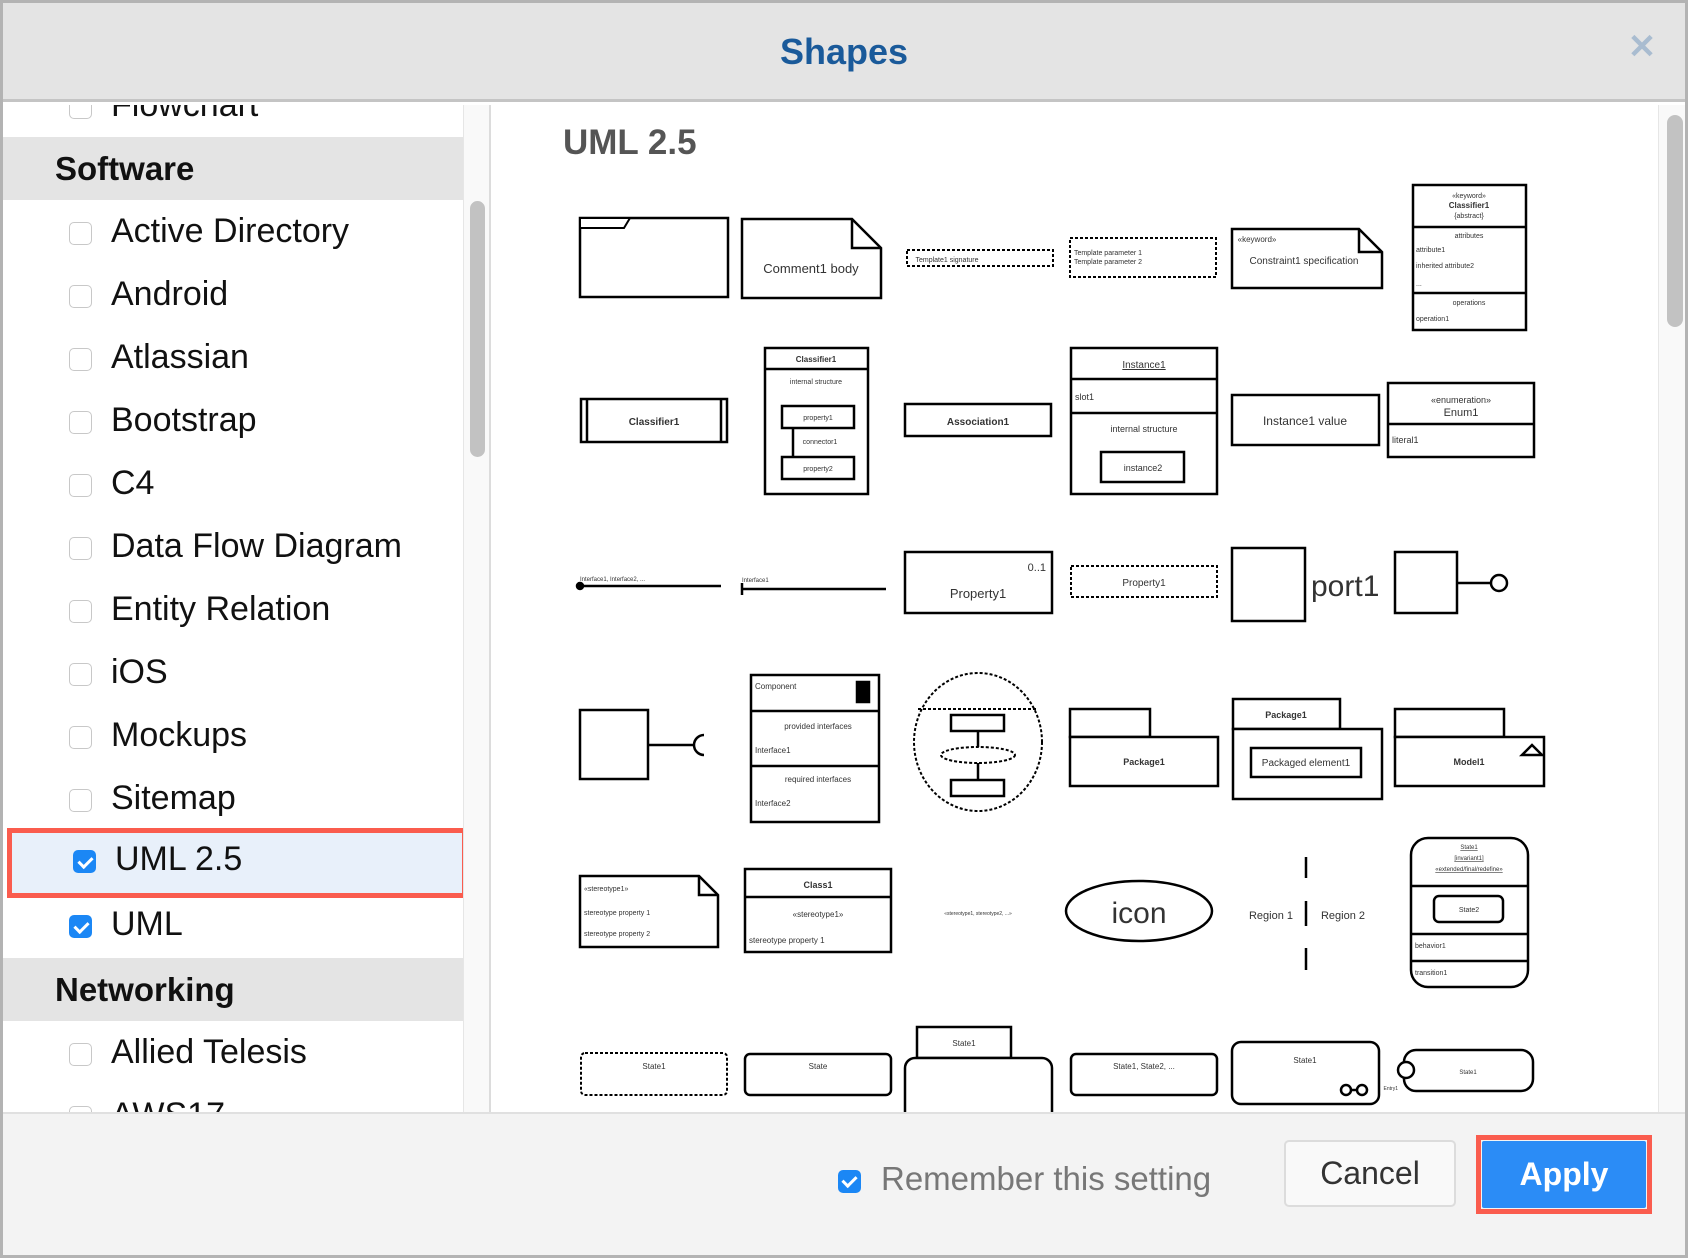 This screenshot has height=1258, width=1688. I want to click on library-item-uml: UML, so click(233, 924).